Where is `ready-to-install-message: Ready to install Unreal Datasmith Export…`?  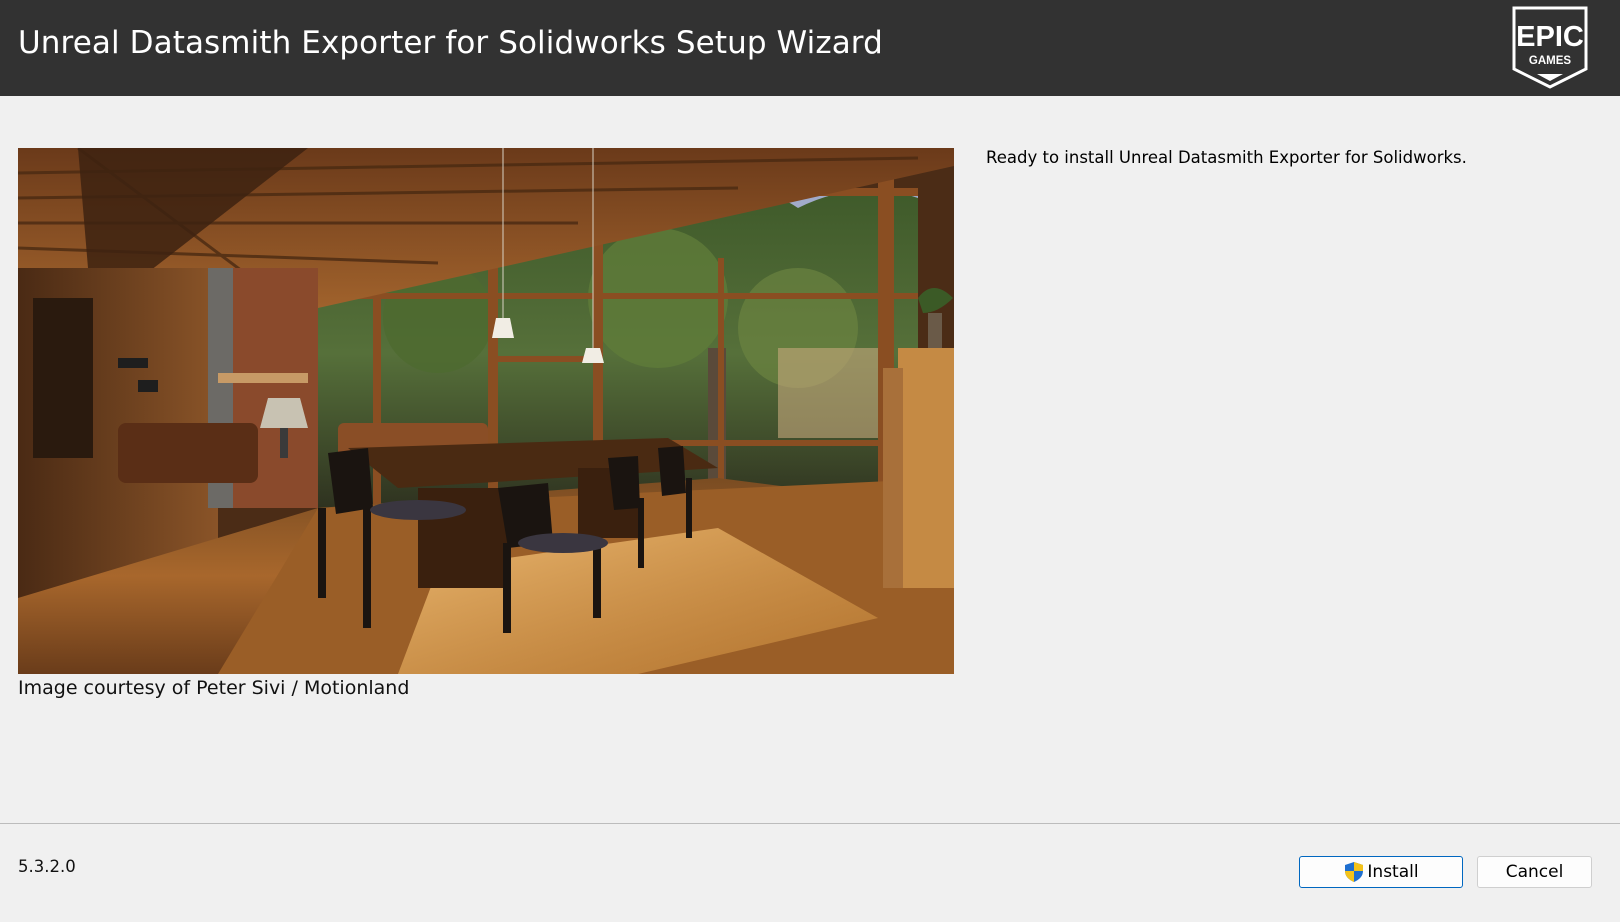 ready-to-install-message: Ready to install Unreal Datasmith Export… is located at coordinates (1226, 157).